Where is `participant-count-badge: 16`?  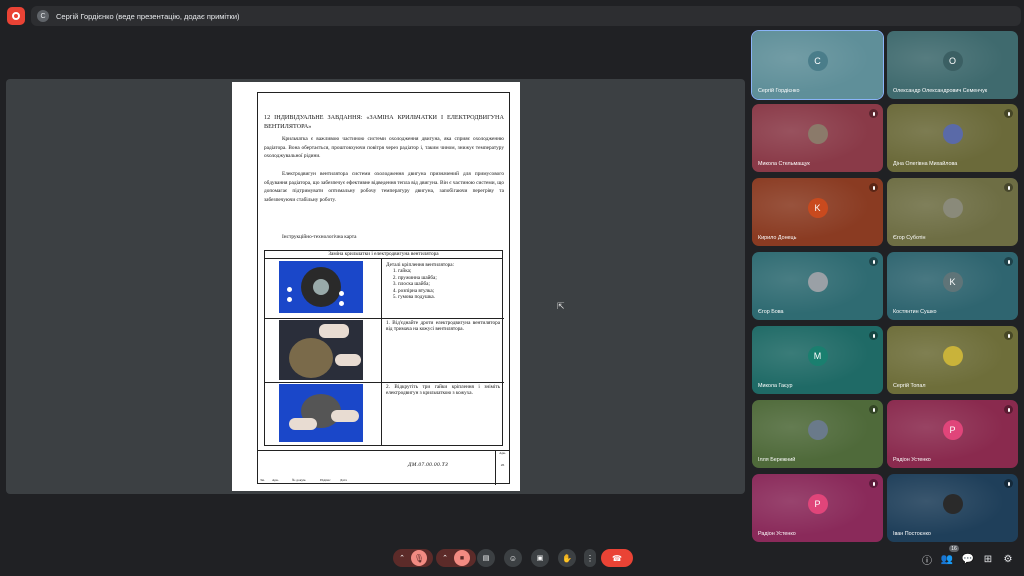 participant-count-badge: 16 is located at coordinates (954, 548).